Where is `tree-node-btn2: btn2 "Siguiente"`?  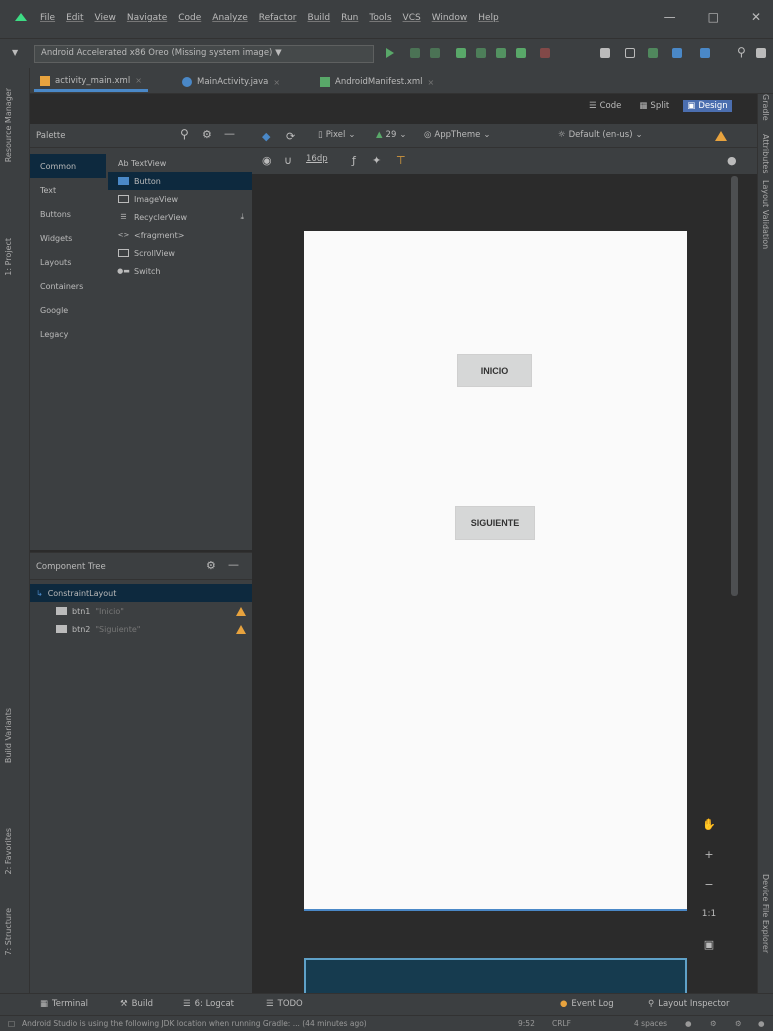
tree-node-btn2: btn2 "Siguiente" is located at coordinates (141, 629).